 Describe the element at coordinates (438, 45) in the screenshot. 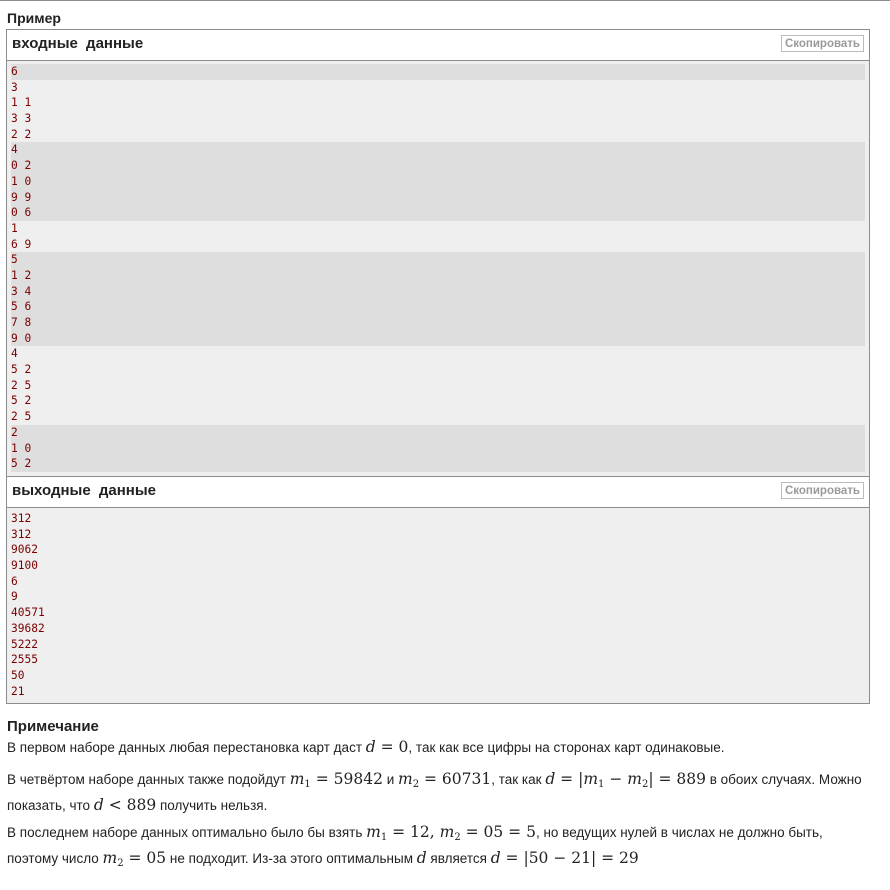

I see `input-header: входные данные Скопировать` at that location.